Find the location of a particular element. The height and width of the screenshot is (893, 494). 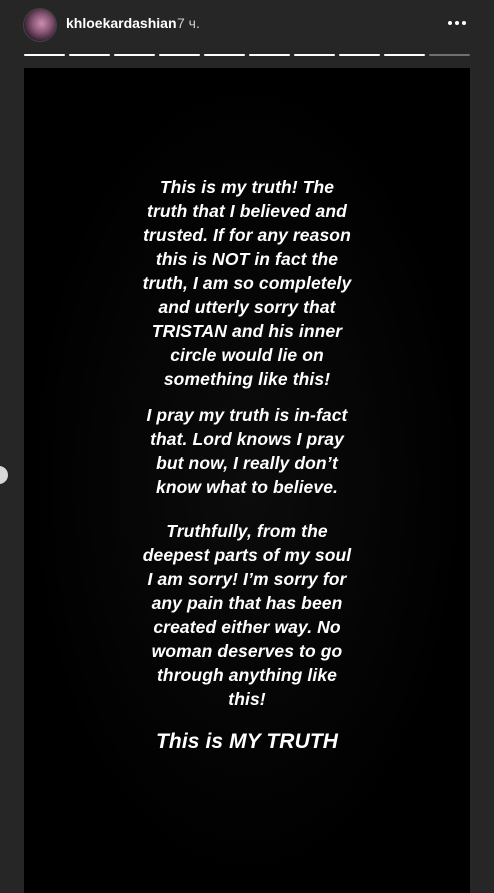

story-progress-bar is located at coordinates (247, 55).